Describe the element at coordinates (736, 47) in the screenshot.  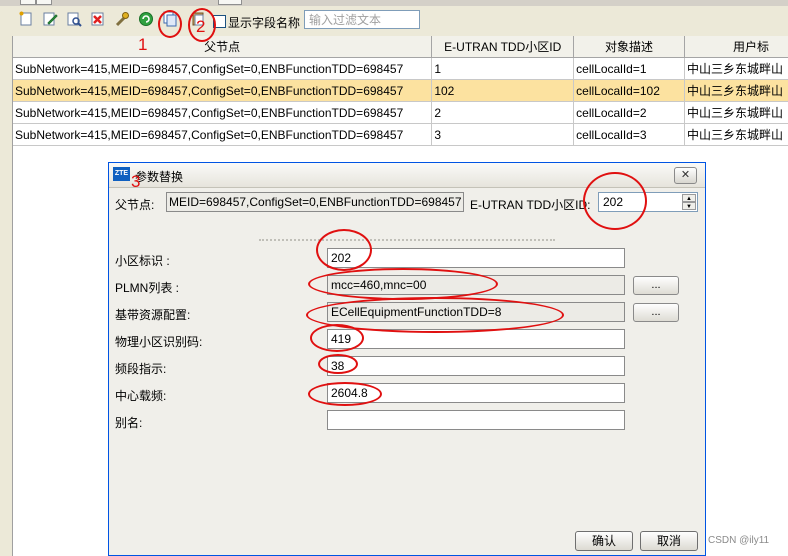
I see `column-header-user-label: 用户标` at that location.